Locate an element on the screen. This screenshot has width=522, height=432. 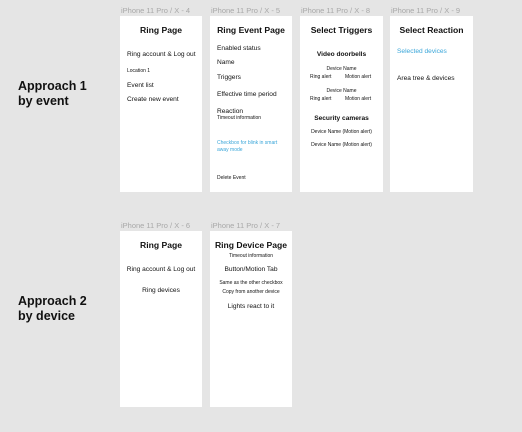
page-title: Ring Device Page is located at coordinates (251, 245).